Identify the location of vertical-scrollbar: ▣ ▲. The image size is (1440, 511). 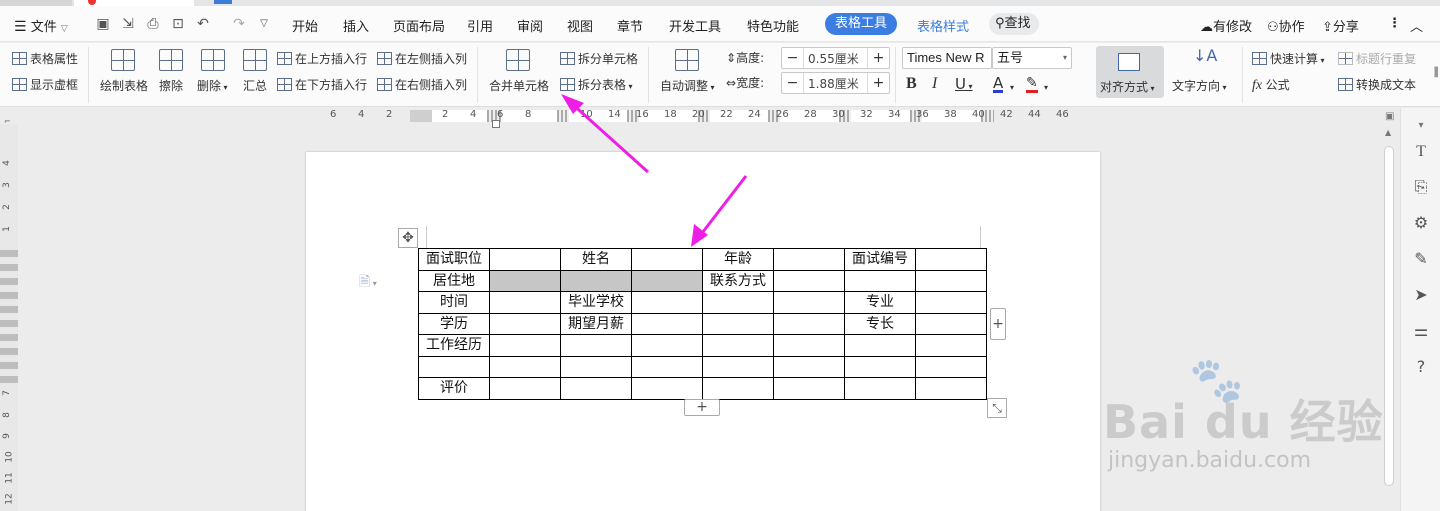
(1390, 309).